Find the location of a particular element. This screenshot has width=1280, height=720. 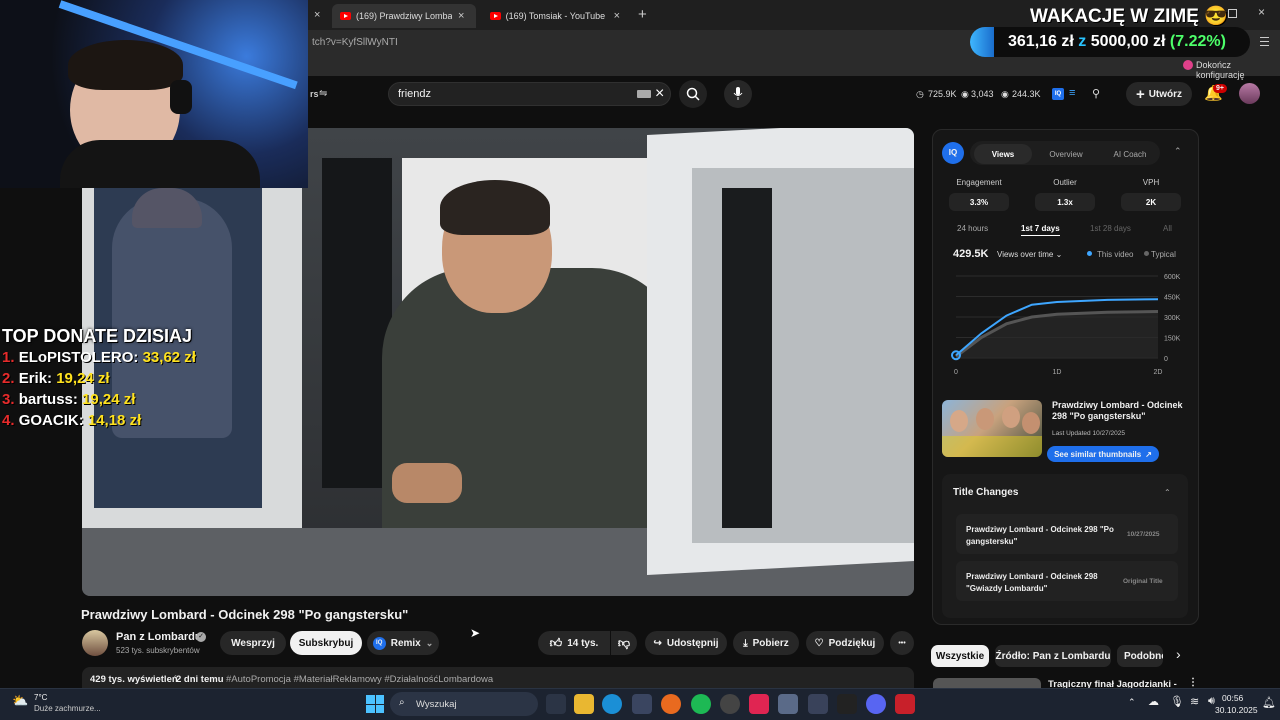

x-tick-label: 2D is located at coordinates (1158, 372).